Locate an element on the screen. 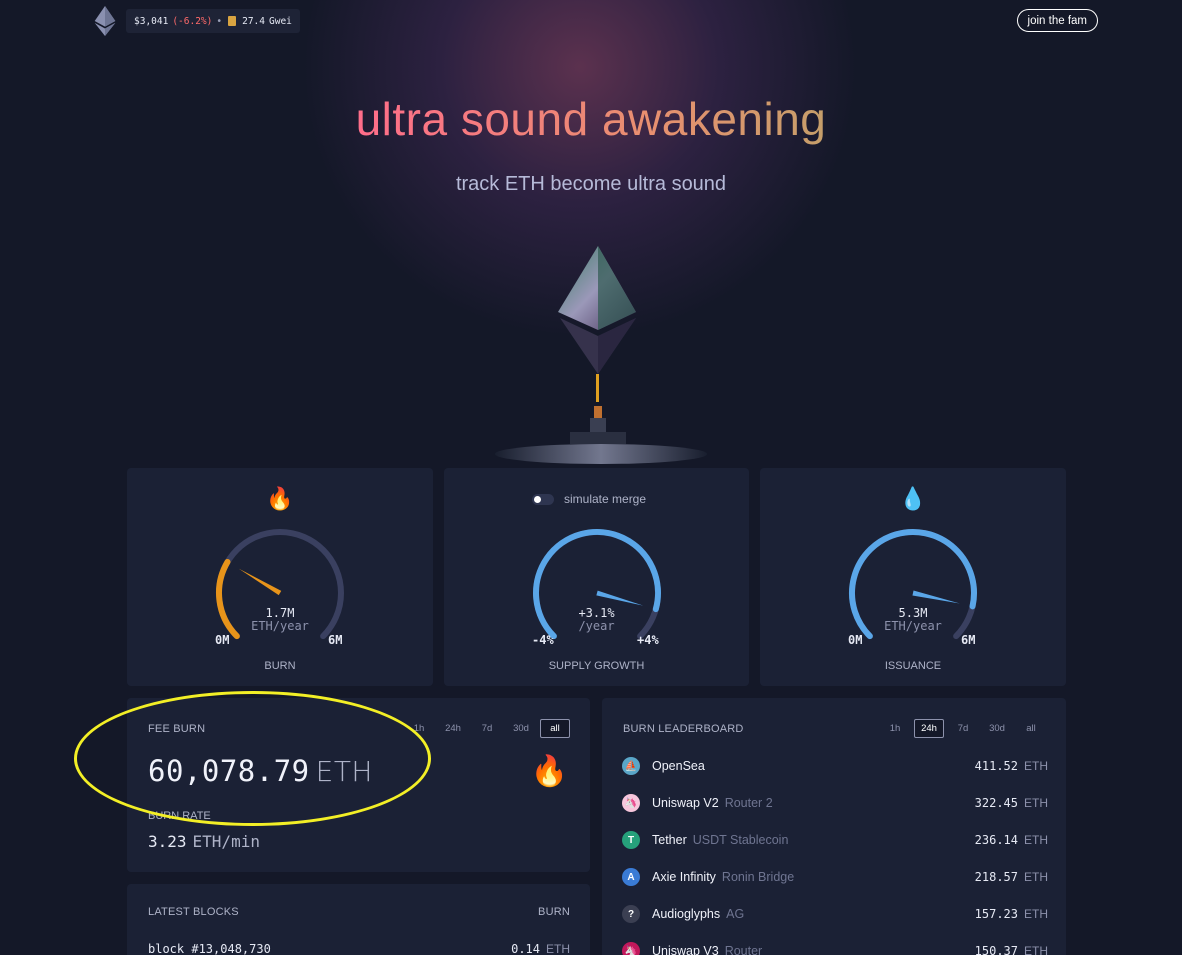  fire-icon: 🔥 is located at coordinates (549, 771).